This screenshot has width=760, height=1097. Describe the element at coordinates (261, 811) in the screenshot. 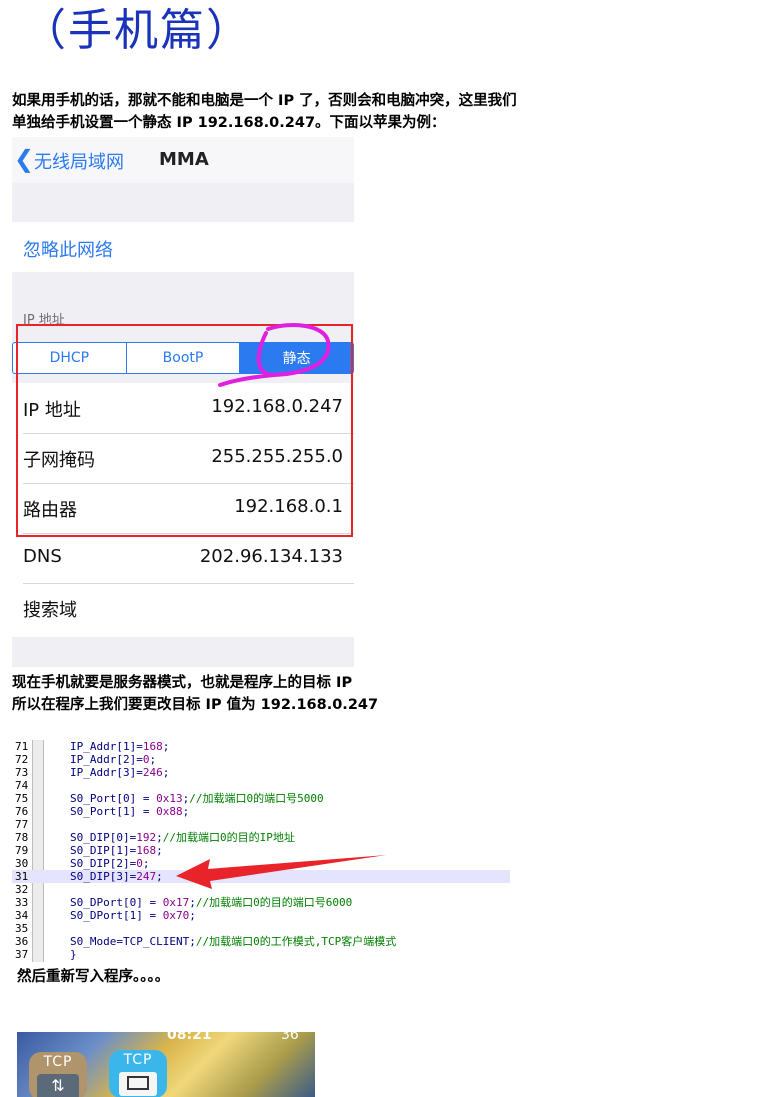

I see `code-line: 76 S0_Port[1] = 0x88;` at that location.